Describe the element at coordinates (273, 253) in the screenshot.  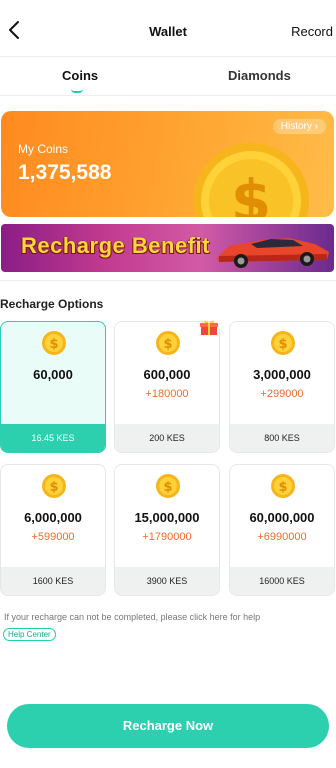
I see `sports-car-image` at that location.